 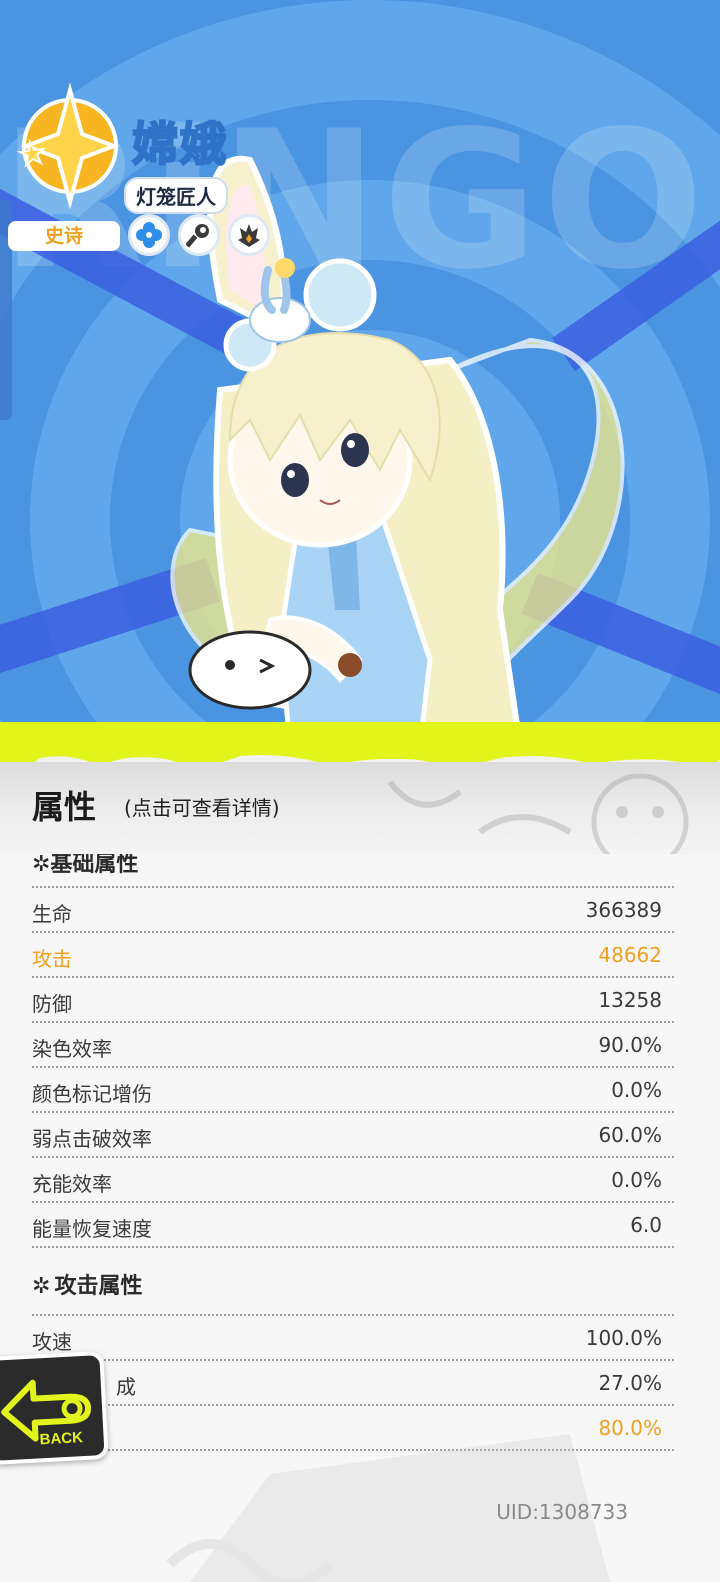 I want to click on stat-label: 弱点击破效率, so click(x=92, y=1139).